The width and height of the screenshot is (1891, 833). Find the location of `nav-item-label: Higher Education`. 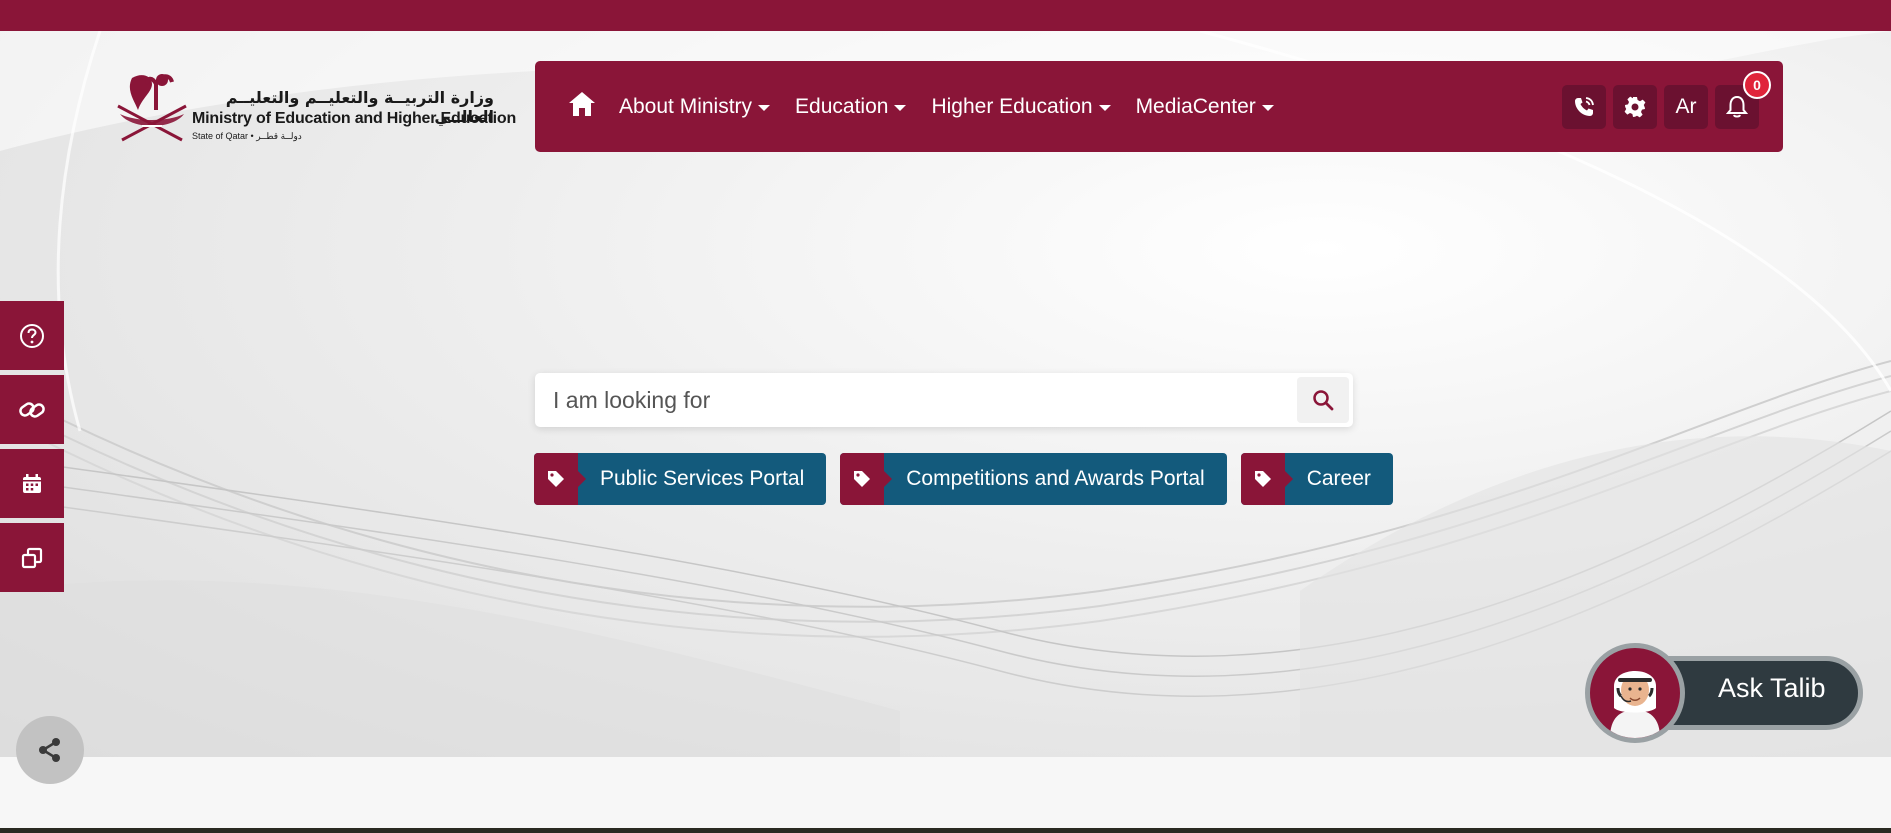

nav-item-label: Higher Education is located at coordinates (1012, 106).